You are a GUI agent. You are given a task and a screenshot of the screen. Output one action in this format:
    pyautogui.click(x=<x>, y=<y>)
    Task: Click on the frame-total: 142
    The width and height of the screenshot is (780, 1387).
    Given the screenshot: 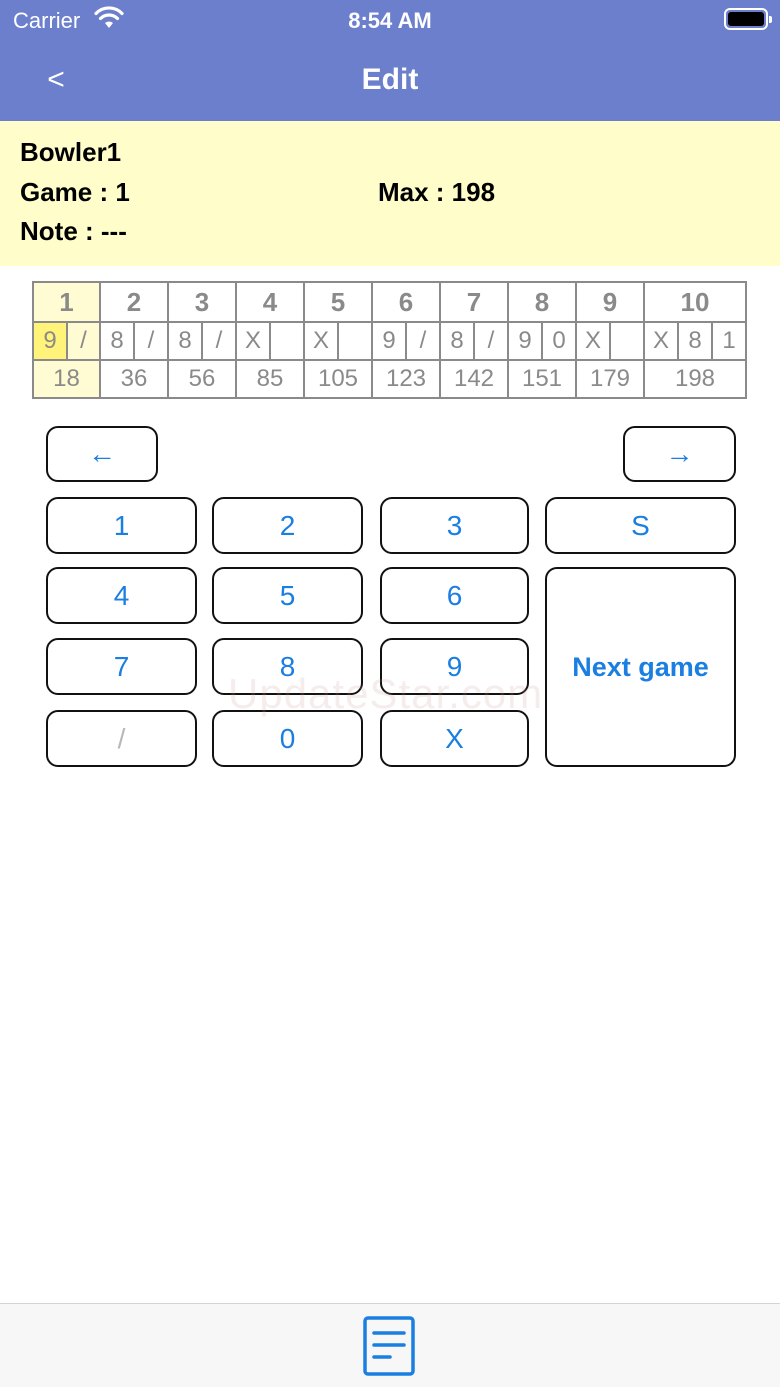 What is the action you would take?
    pyautogui.click(x=474, y=379)
    